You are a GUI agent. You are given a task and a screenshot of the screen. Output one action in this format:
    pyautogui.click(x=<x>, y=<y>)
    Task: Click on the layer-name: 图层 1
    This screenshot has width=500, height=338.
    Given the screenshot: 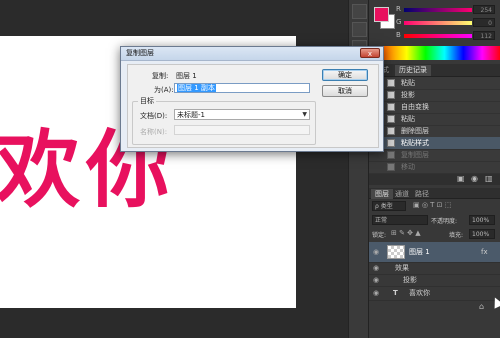 What is the action you would take?
    pyautogui.click(x=419, y=252)
    